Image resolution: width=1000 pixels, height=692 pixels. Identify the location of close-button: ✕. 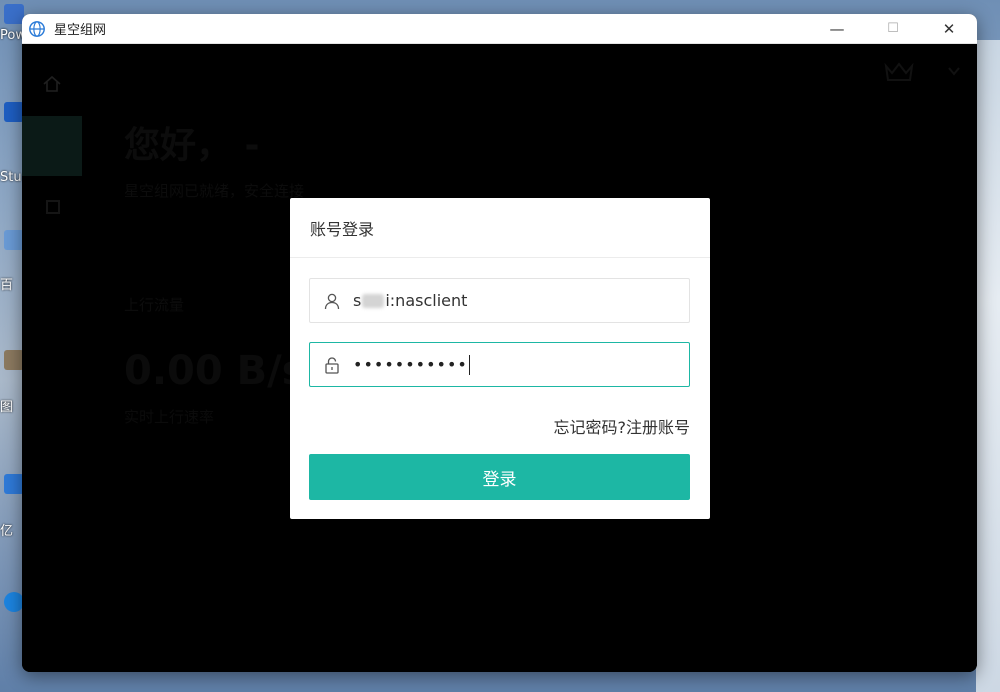
(949, 28).